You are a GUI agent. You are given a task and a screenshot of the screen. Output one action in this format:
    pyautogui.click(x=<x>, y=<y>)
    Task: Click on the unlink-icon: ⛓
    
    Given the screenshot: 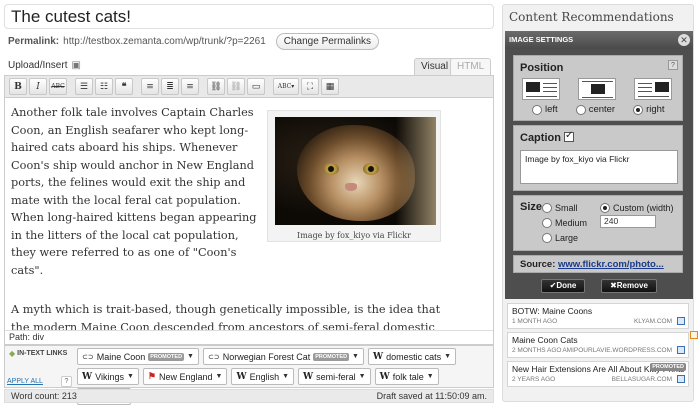 What is the action you would take?
    pyautogui.click(x=236, y=86)
    